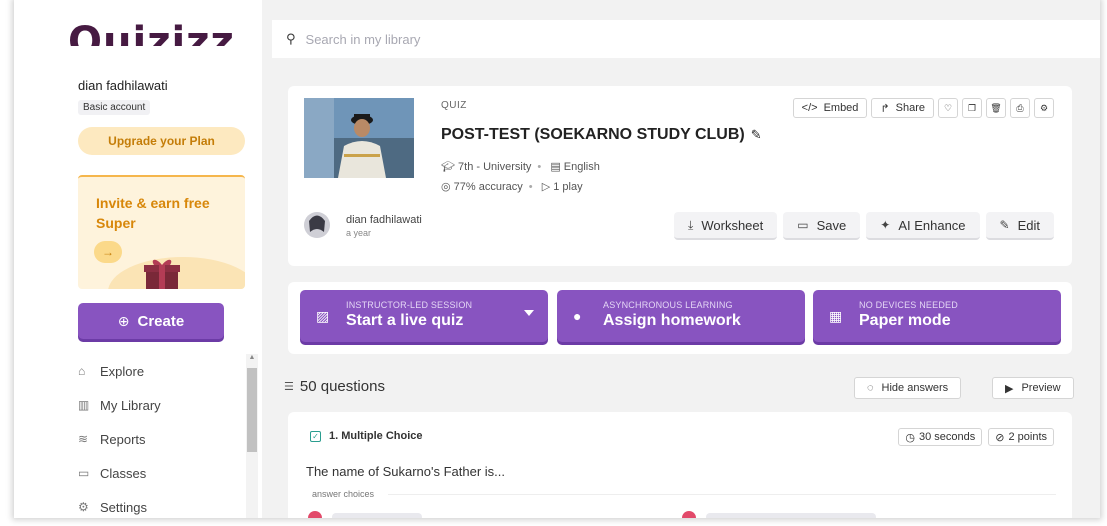 The image size is (1107, 526). What do you see at coordinates (830, 108) in the screenshot?
I see `embed-button: </> Embed` at bounding box center [830, 108].